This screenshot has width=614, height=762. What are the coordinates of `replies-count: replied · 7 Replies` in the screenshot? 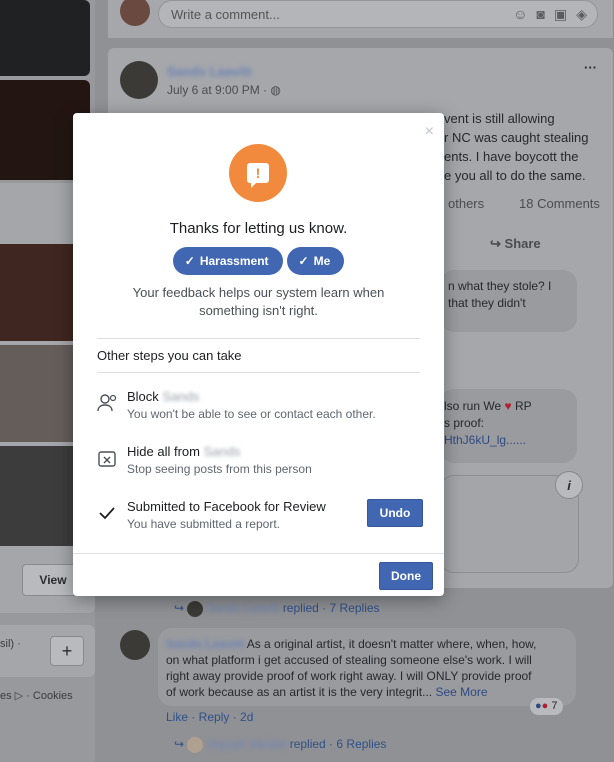 It's located at (331, 608).